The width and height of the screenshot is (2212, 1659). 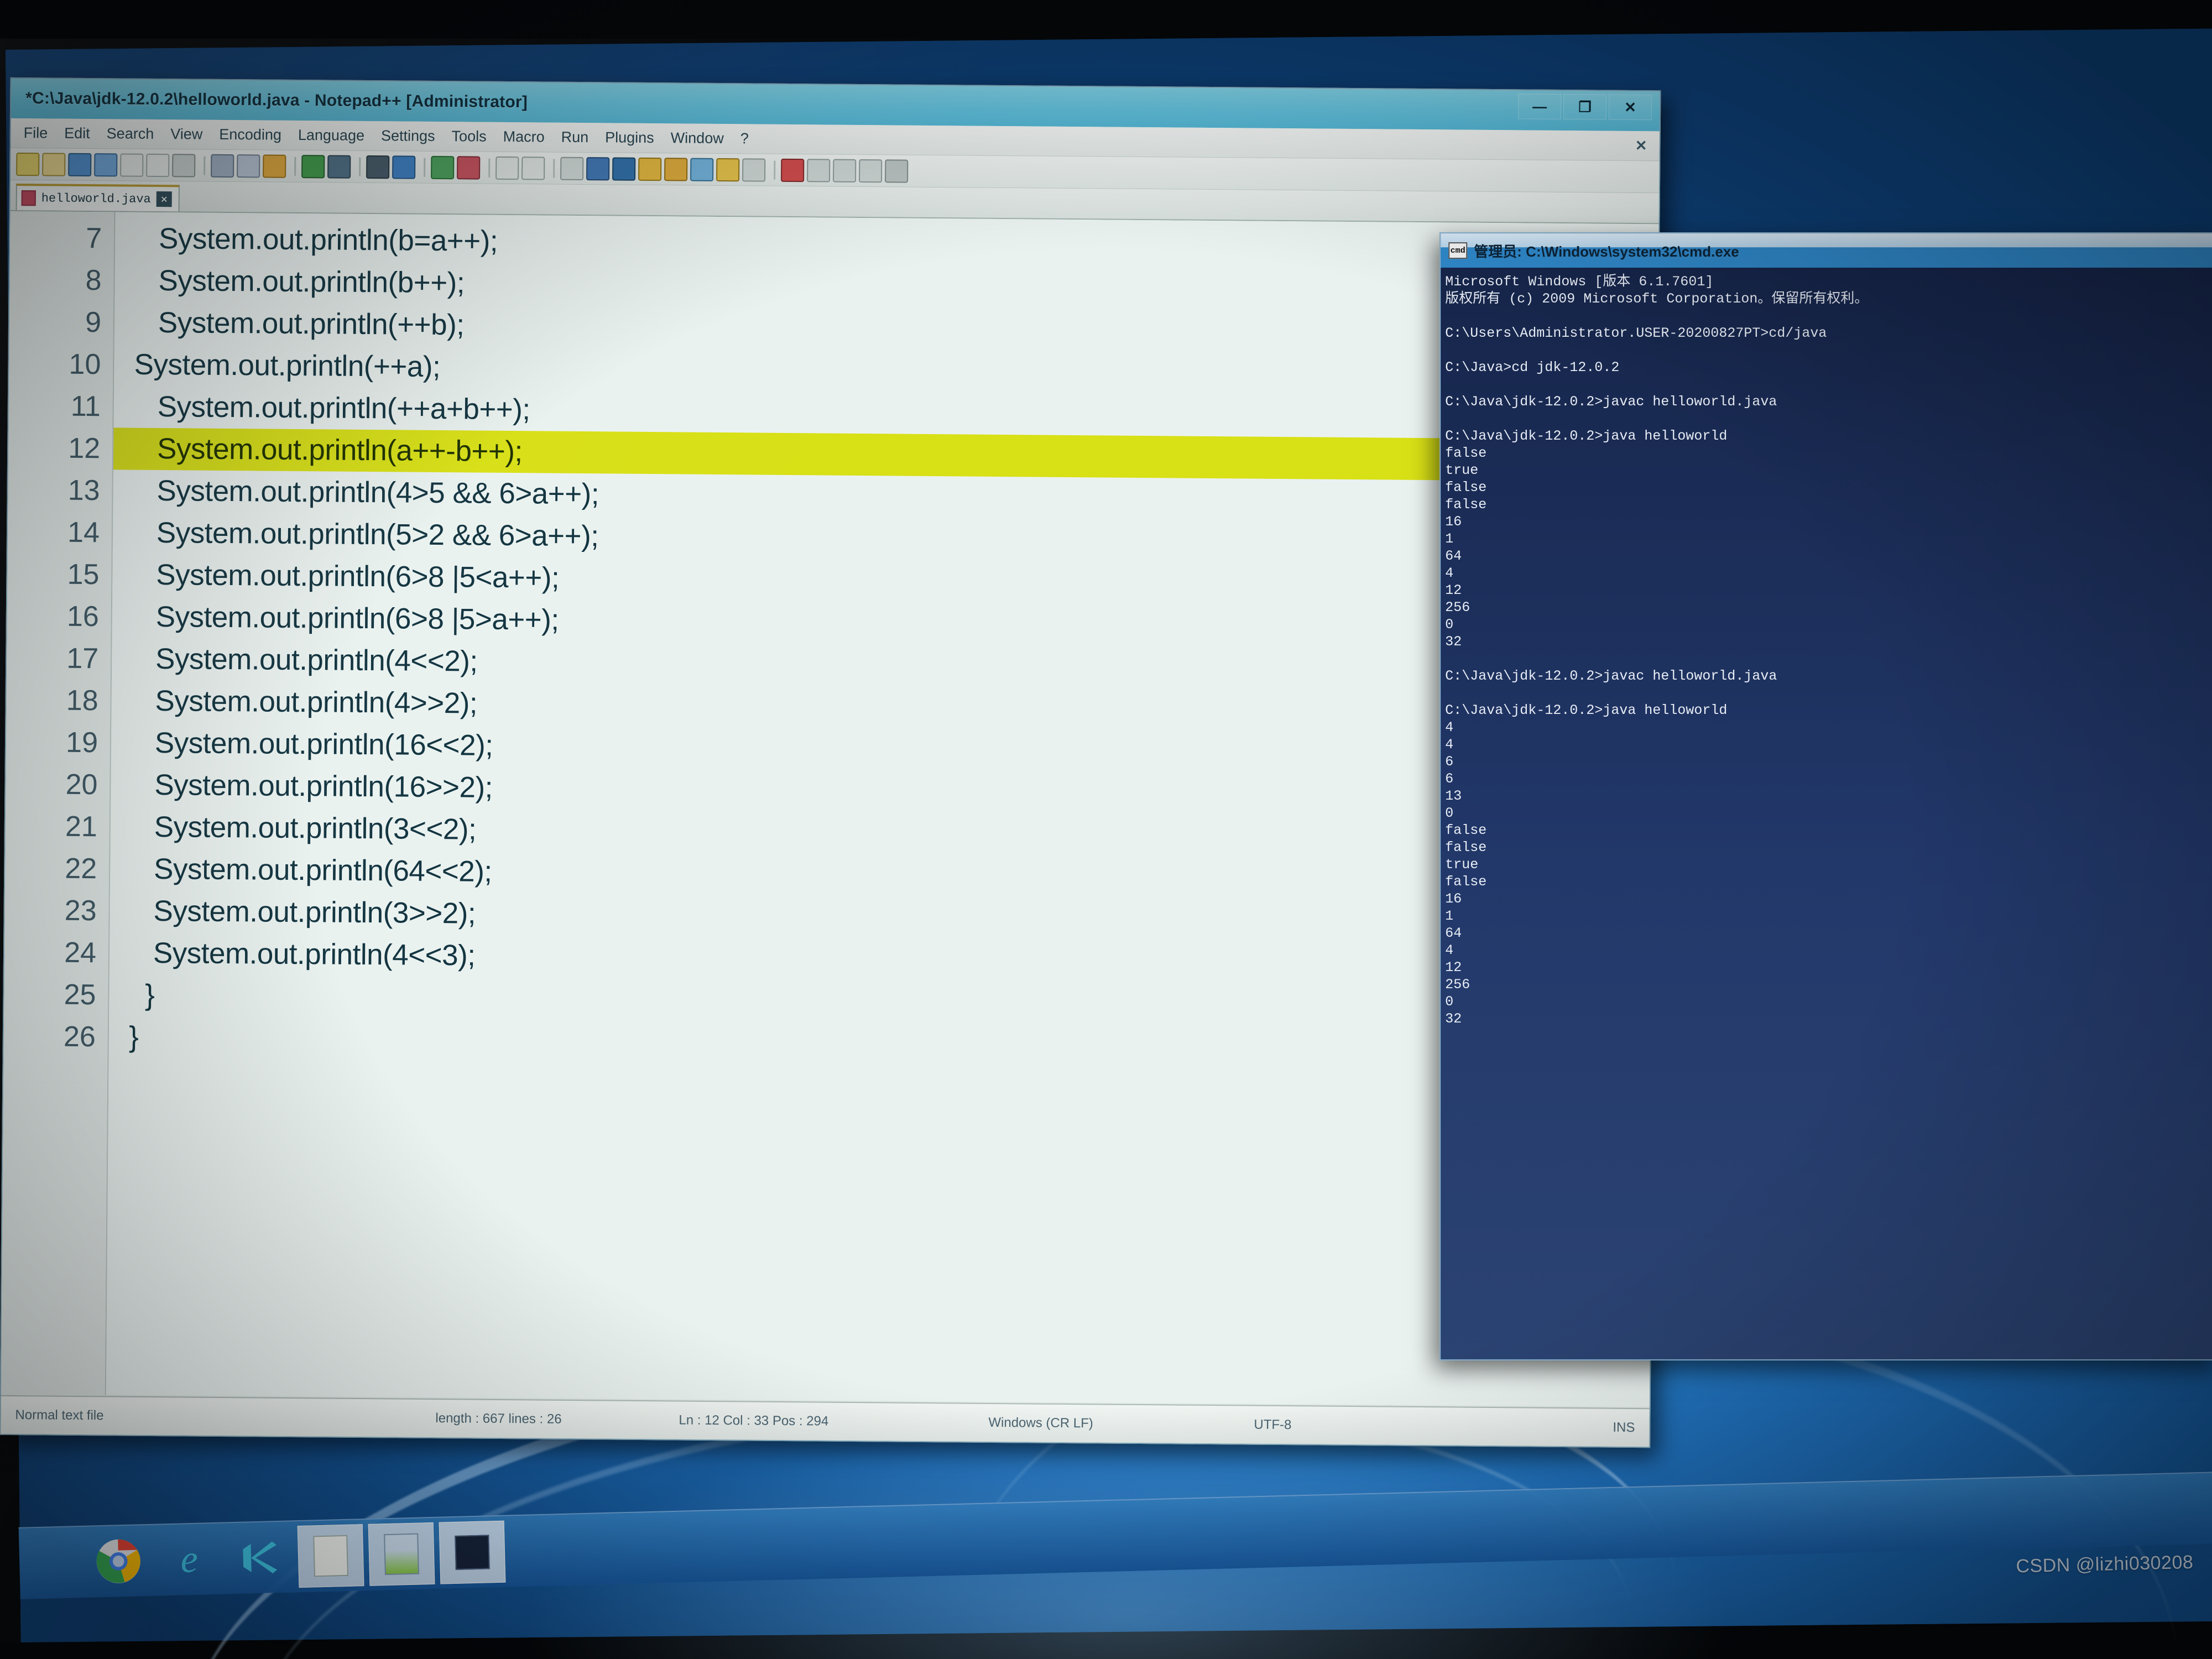 What do you see at coordinates (35, 133) in the screenshot?
I see `menu-item-file: File` at bounding box center [35, 133].